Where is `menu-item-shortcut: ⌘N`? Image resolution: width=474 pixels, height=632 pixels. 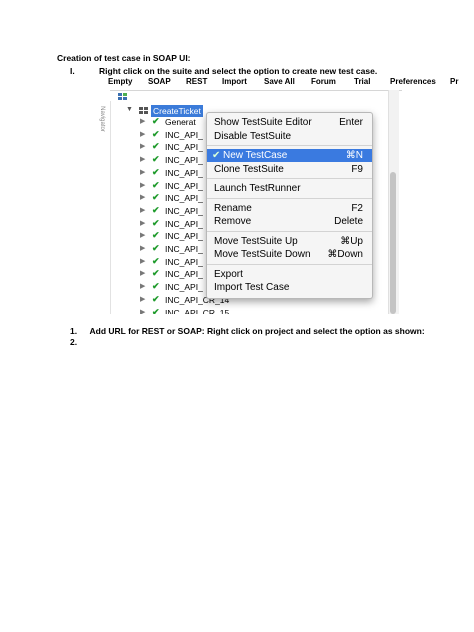
menu-item-shortcut: ⌘N is located at coordinates (354, 155).